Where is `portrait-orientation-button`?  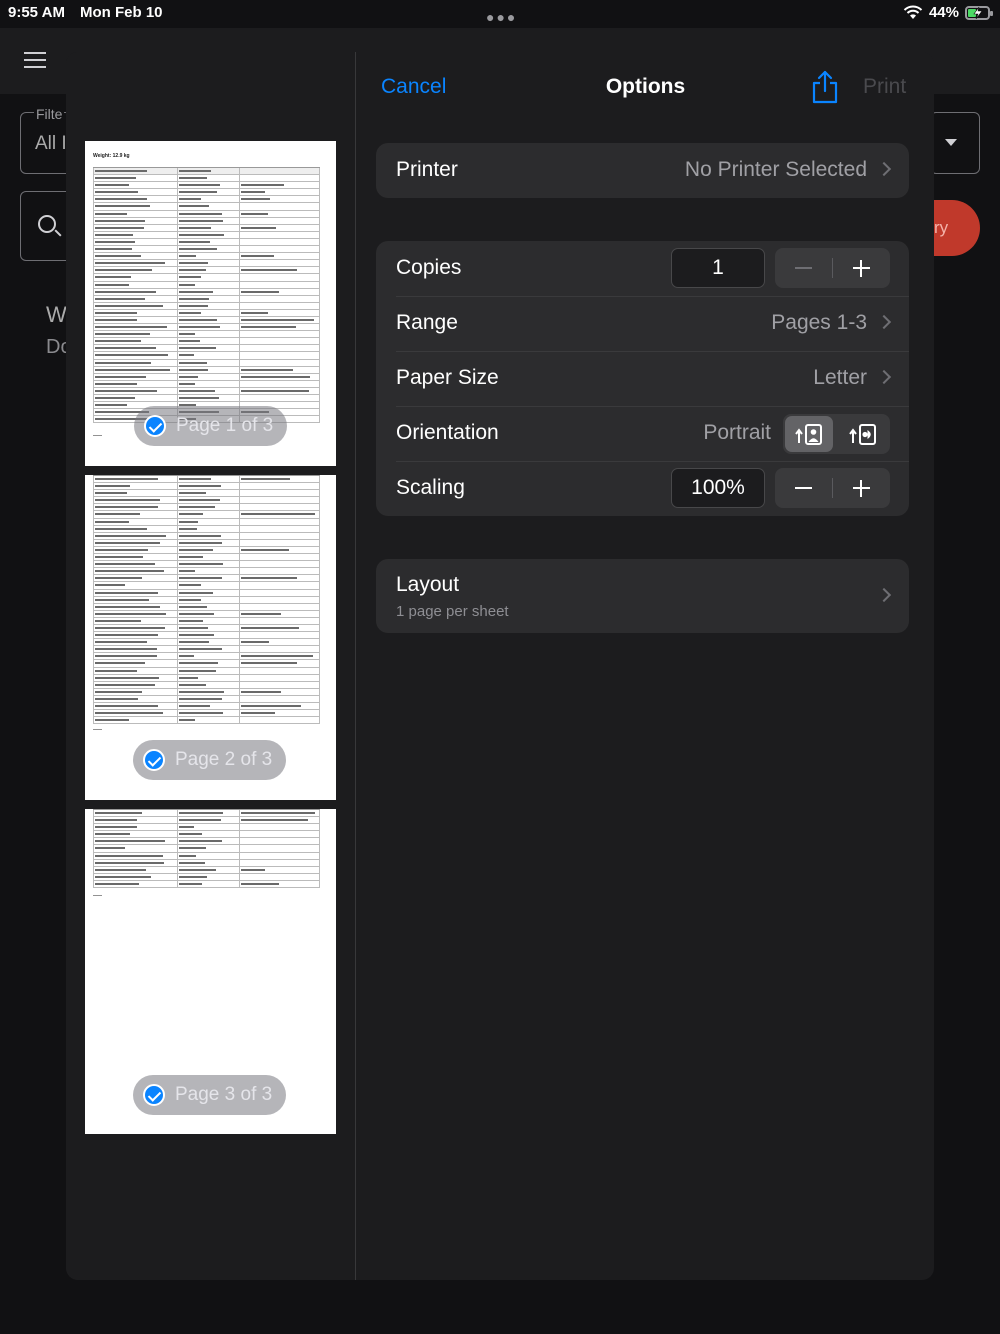
portrait-orientation-button is located at coordinates (809, 434).